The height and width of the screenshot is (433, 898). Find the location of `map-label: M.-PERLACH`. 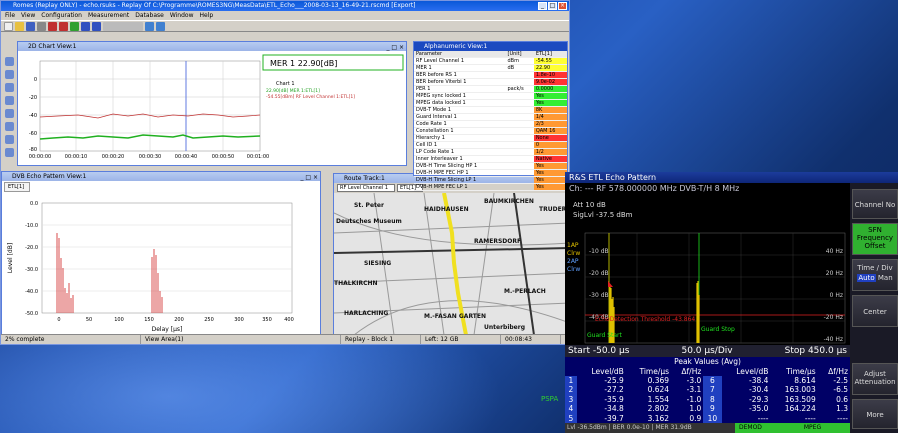

map-label: M.-PERLACH is located at coordinates (525, 291).